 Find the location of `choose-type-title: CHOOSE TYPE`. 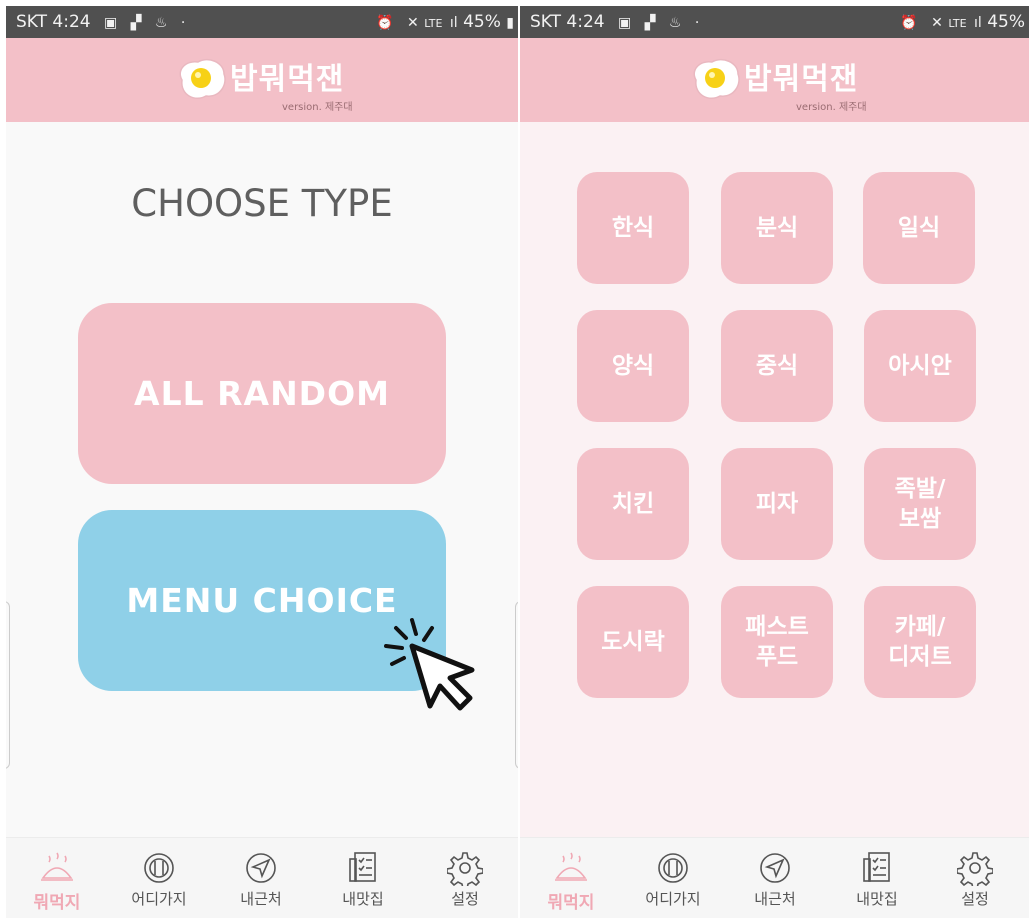

choose-type-title: CHOOSE TYPE is located at coordinates (262, 203).